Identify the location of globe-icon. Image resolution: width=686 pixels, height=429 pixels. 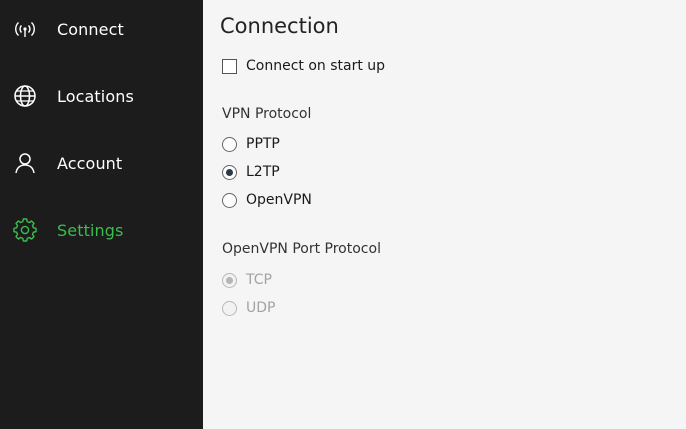
(25, 96).